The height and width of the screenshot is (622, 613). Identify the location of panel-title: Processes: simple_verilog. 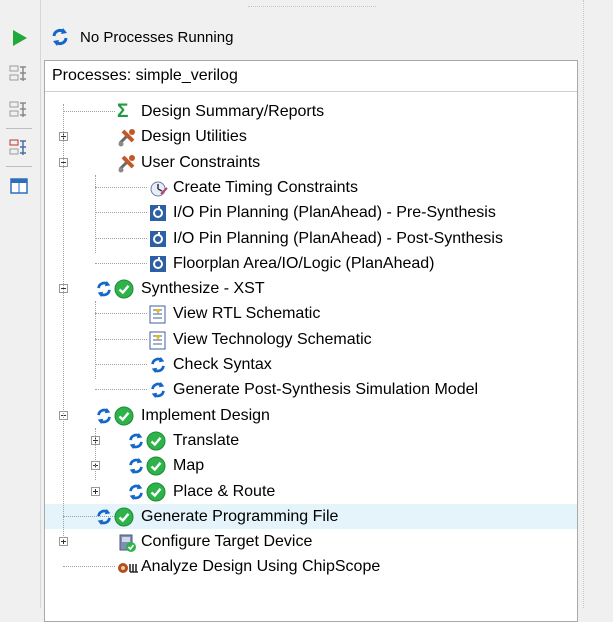
(311, 76).